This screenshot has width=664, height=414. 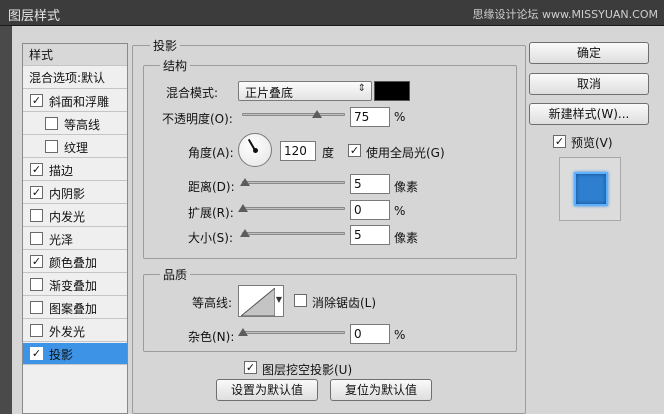 I want to click on watermark: 思缘设计论坛 www.MISSYUAN.COM, so click(x=565, y=14).